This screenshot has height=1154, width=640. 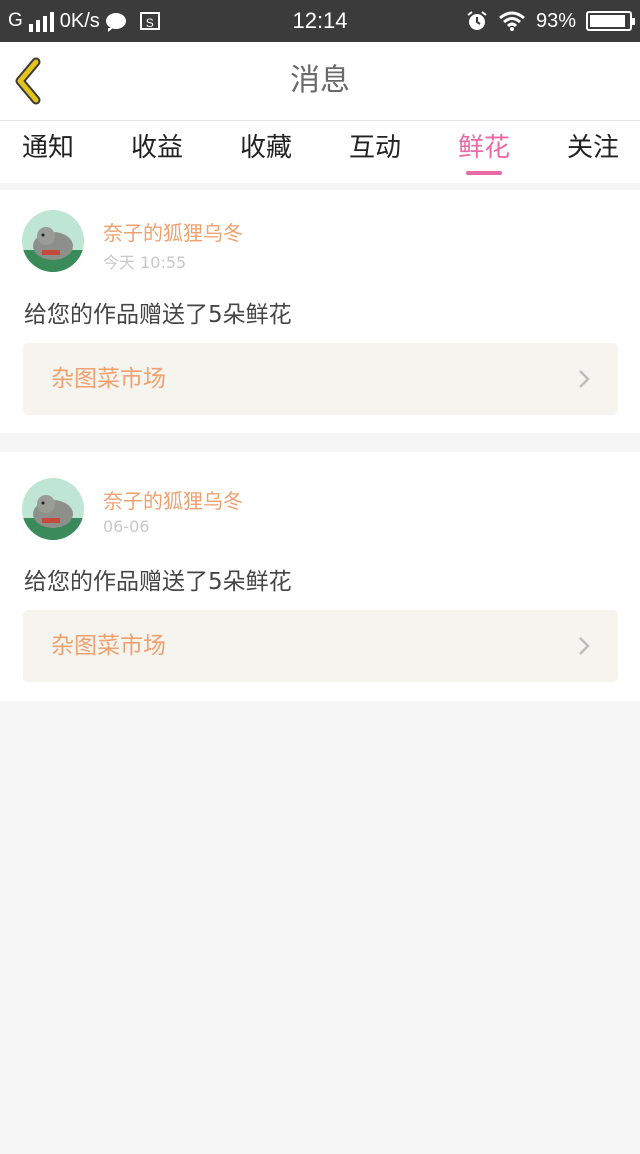 What do you see at coordinates (610, 21) in the screenshot?
I see `battery-icon` at bounding box center [610, 21].